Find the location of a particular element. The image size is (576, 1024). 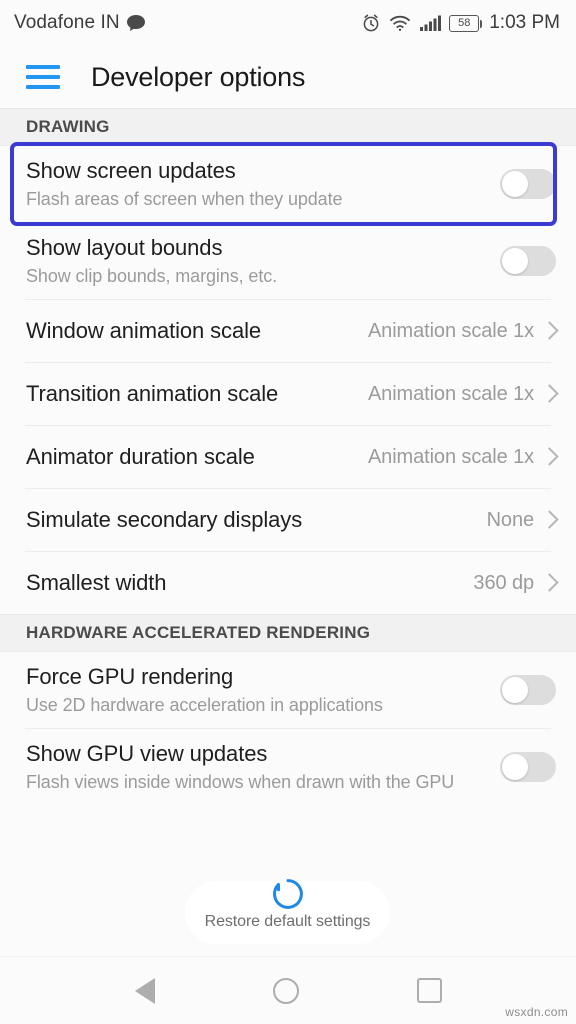

carrier-label: Vodafone IN is located at coordinates (67, 22).